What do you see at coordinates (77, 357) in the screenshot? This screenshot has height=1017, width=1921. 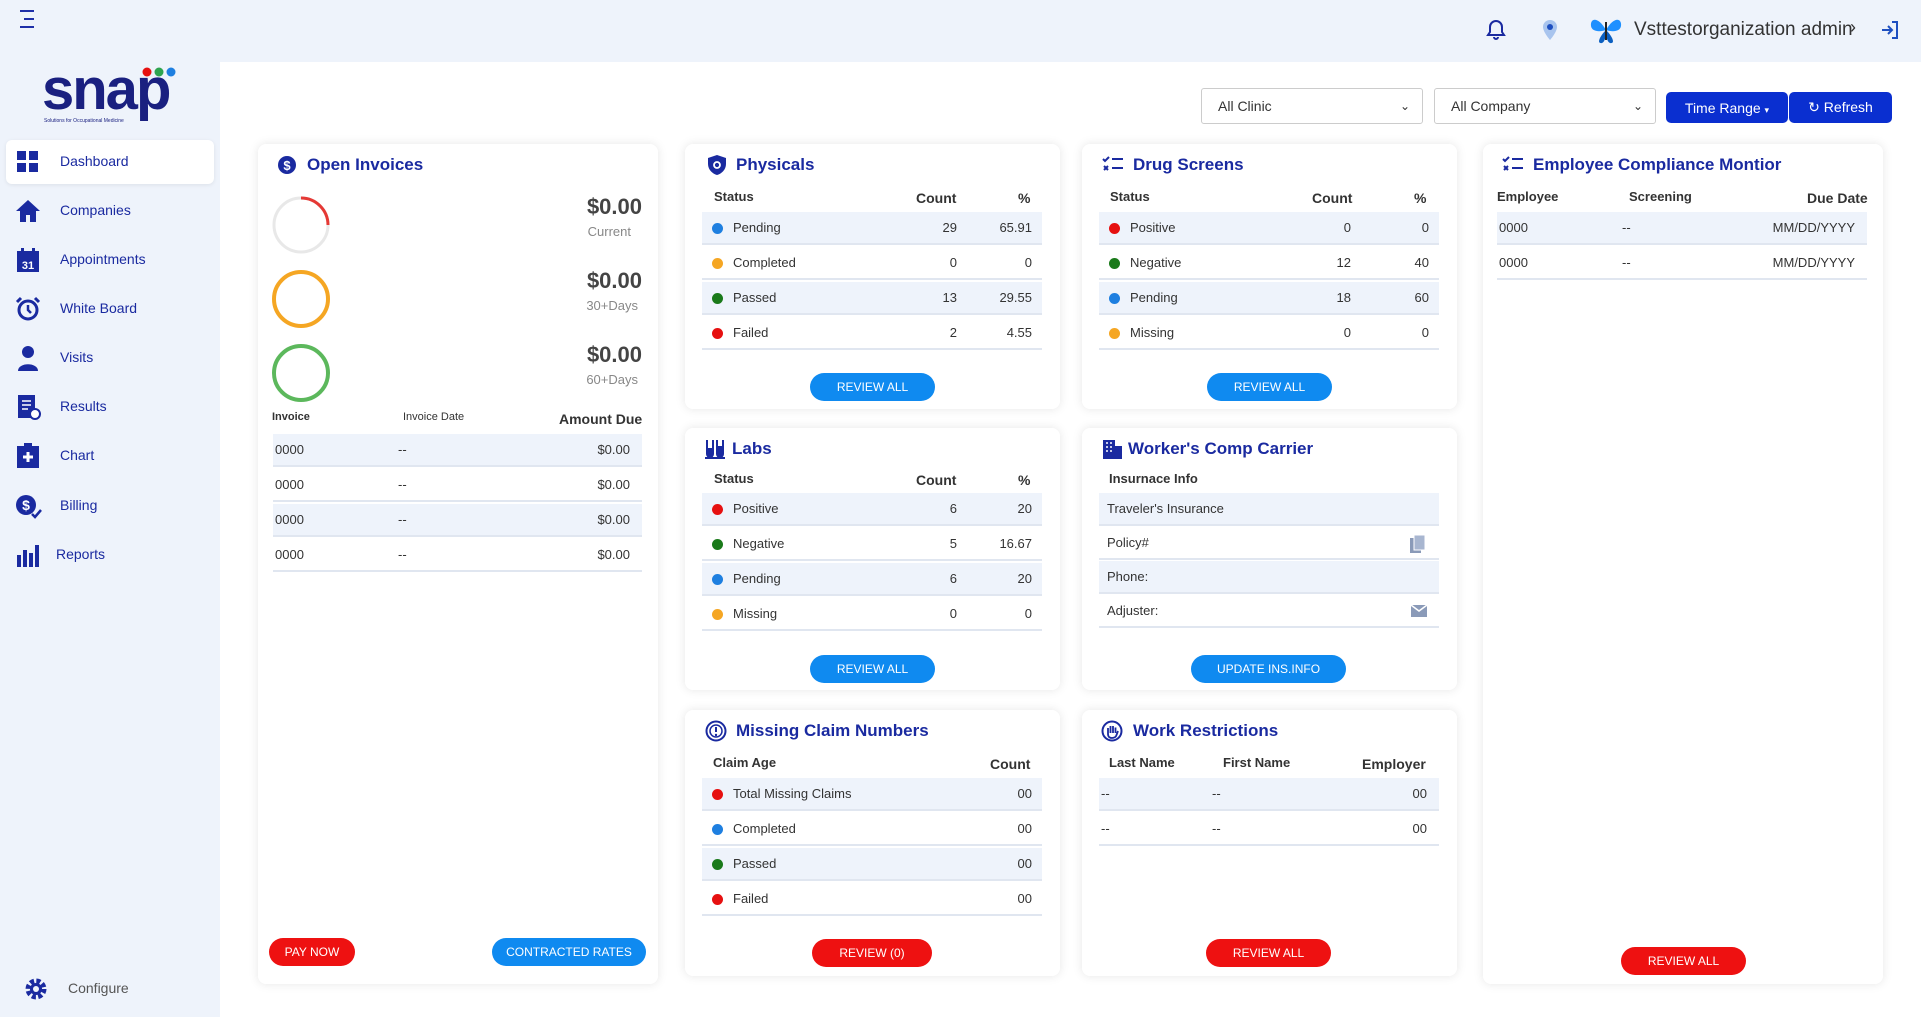 I see `sidebar-item-label: Visits` at bounding box center [77, 357].